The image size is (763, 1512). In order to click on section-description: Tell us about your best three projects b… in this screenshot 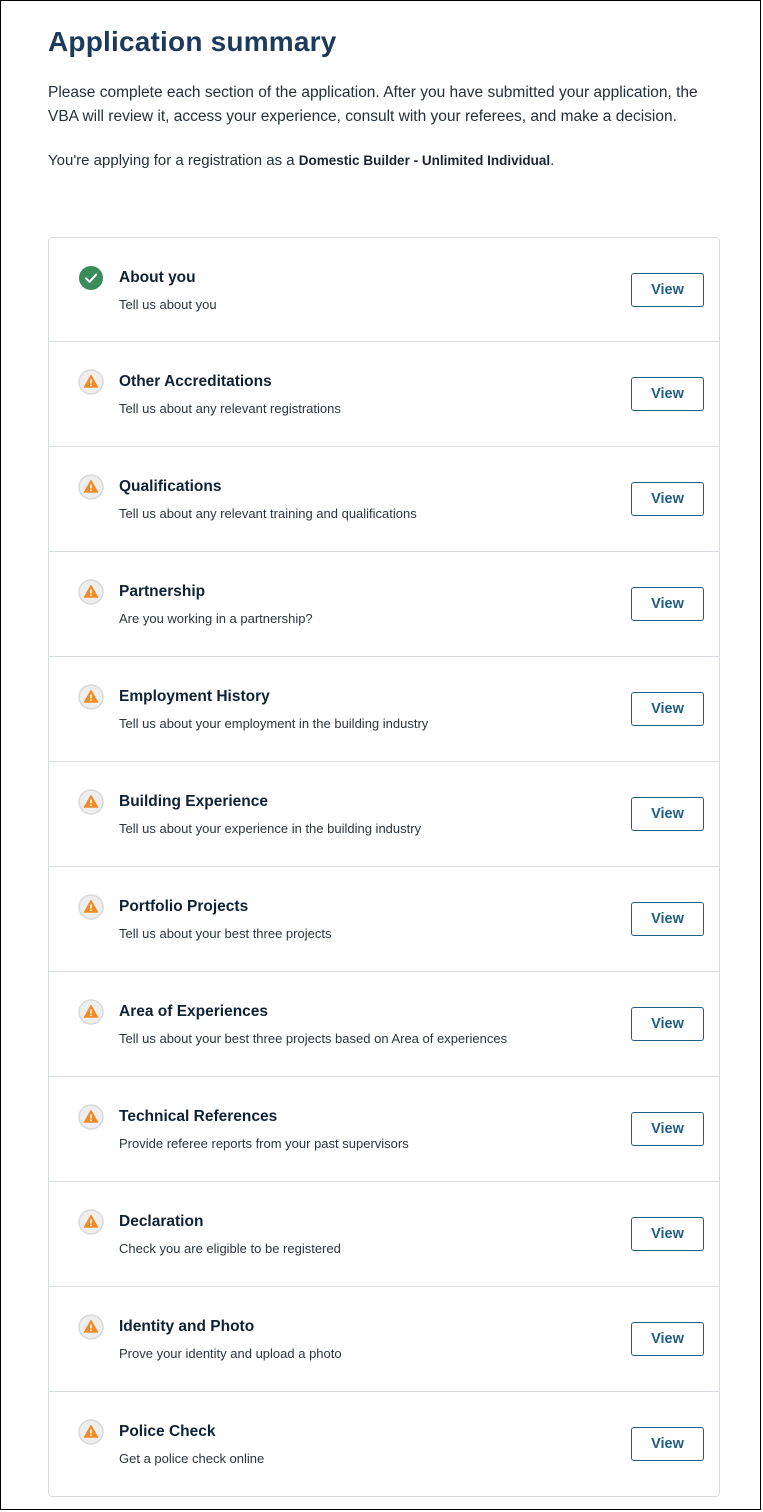, I will do `click(313, 1038)`.